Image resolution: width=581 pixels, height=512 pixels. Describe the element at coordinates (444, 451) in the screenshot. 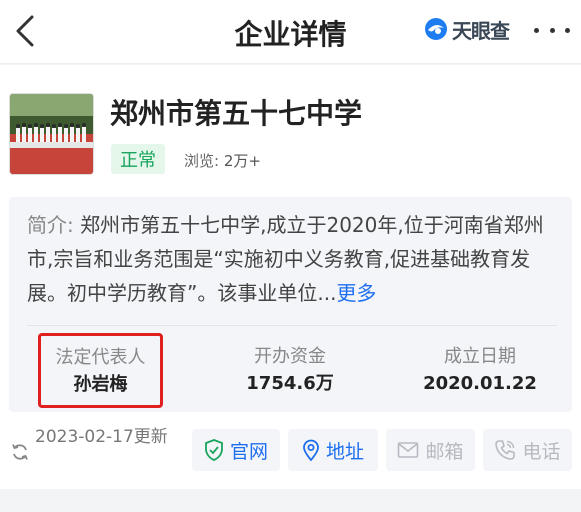

I see `email-label: 邮箱` at that location.